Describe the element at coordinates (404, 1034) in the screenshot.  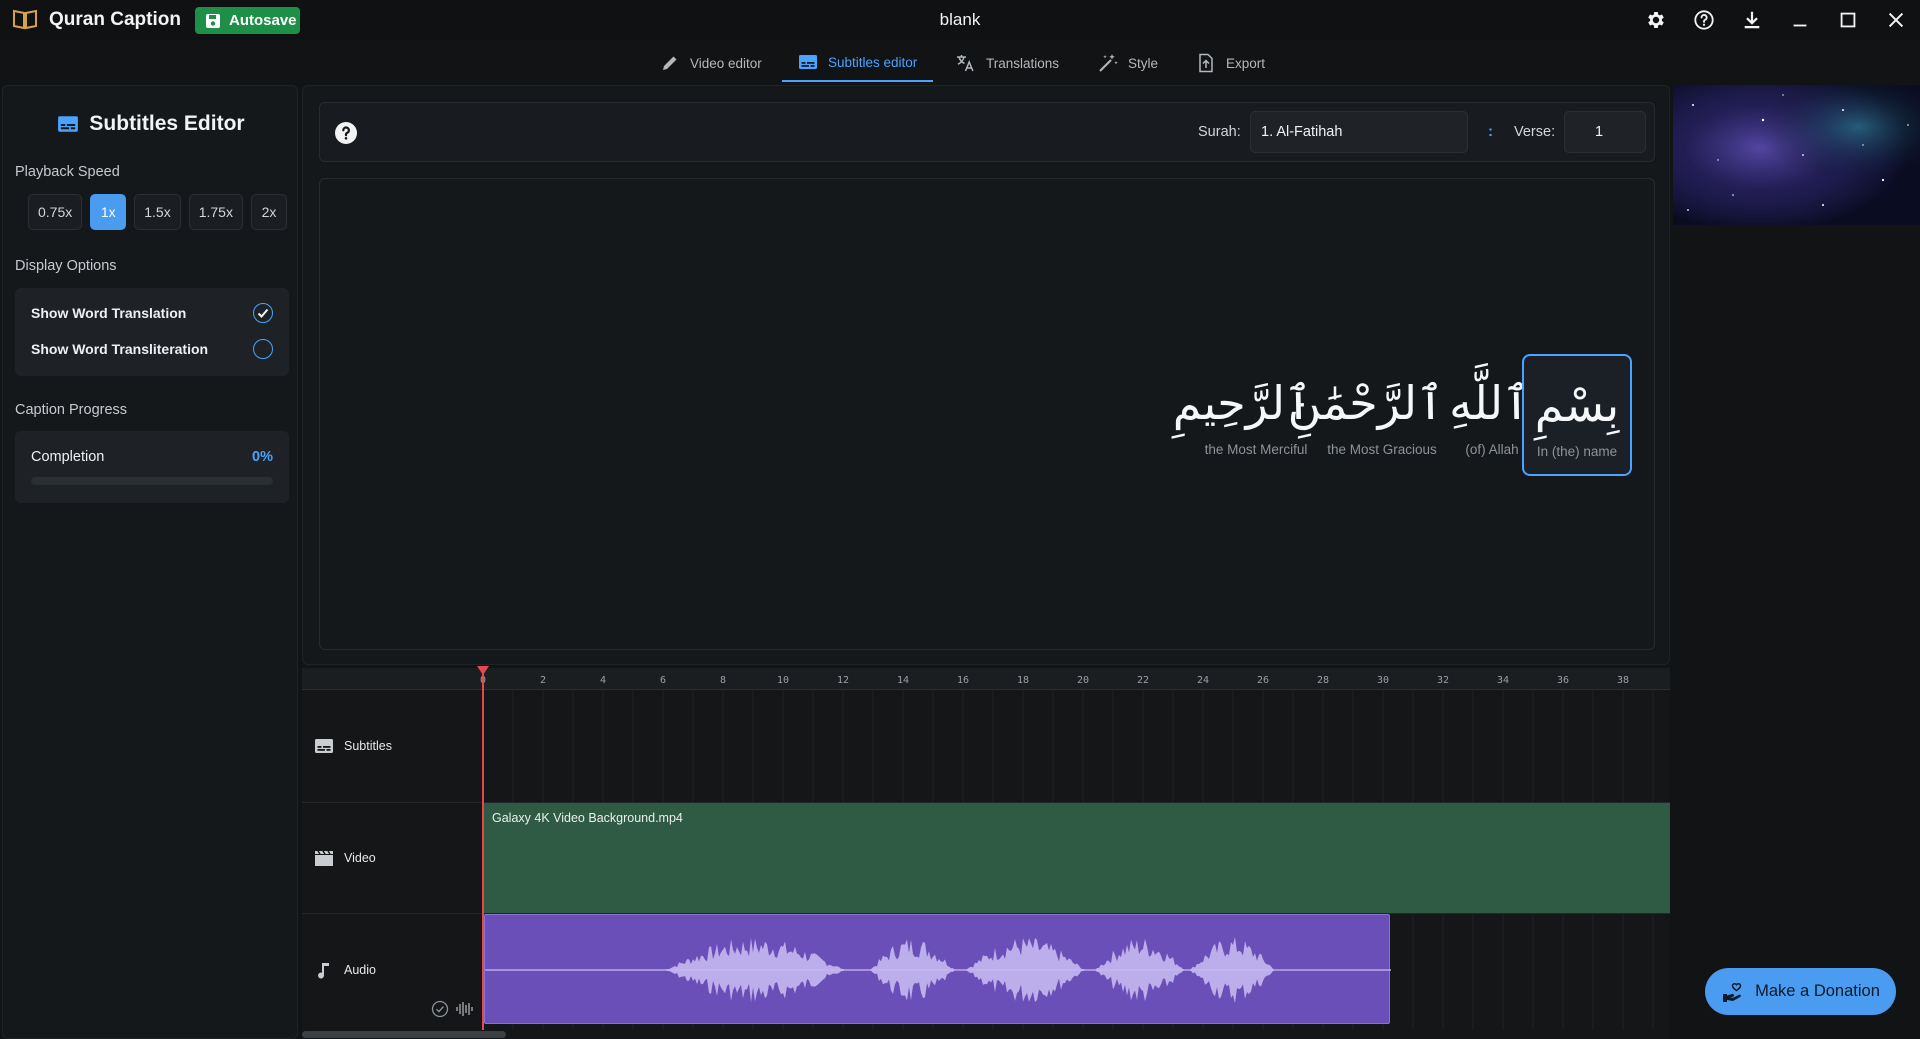
I see `timeline-horizontal-scrollbar` at that location.